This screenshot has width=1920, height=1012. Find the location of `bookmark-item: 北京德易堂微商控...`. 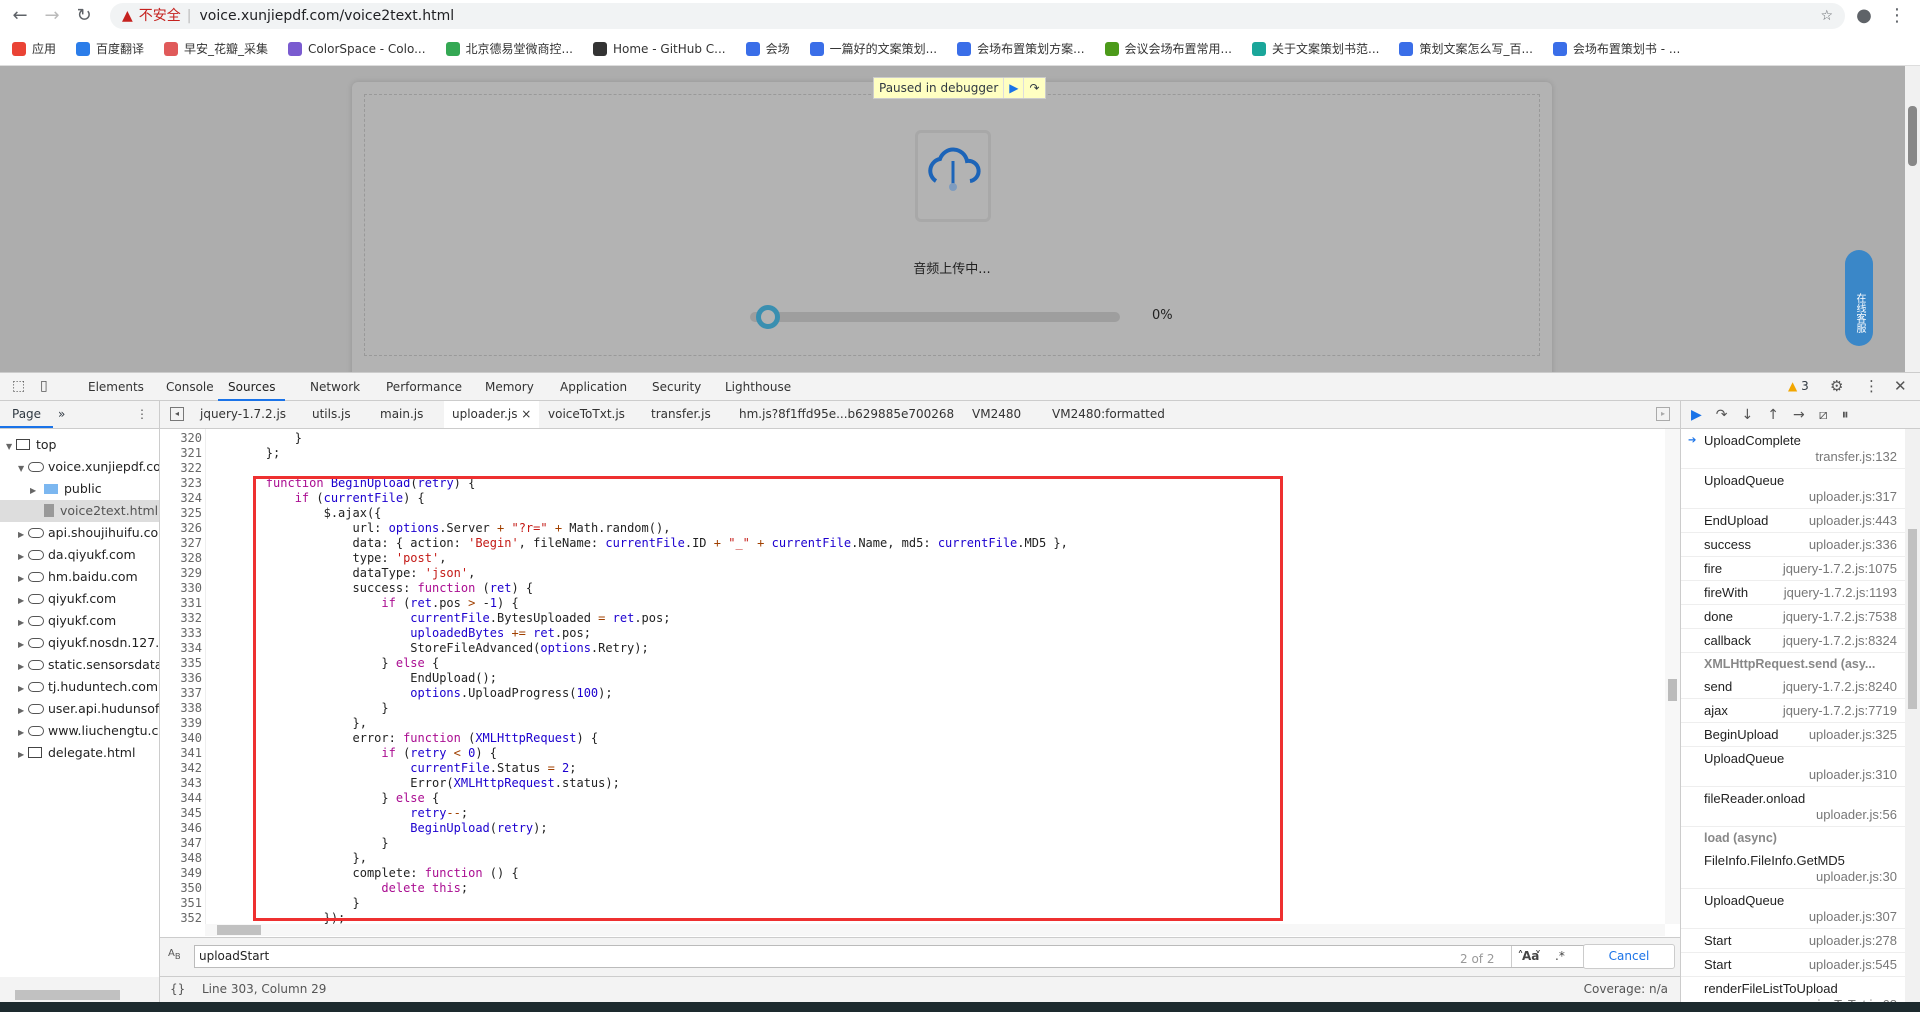

bookmark-item: 北京德易堂微商控... is located at coordinates (509, 48).